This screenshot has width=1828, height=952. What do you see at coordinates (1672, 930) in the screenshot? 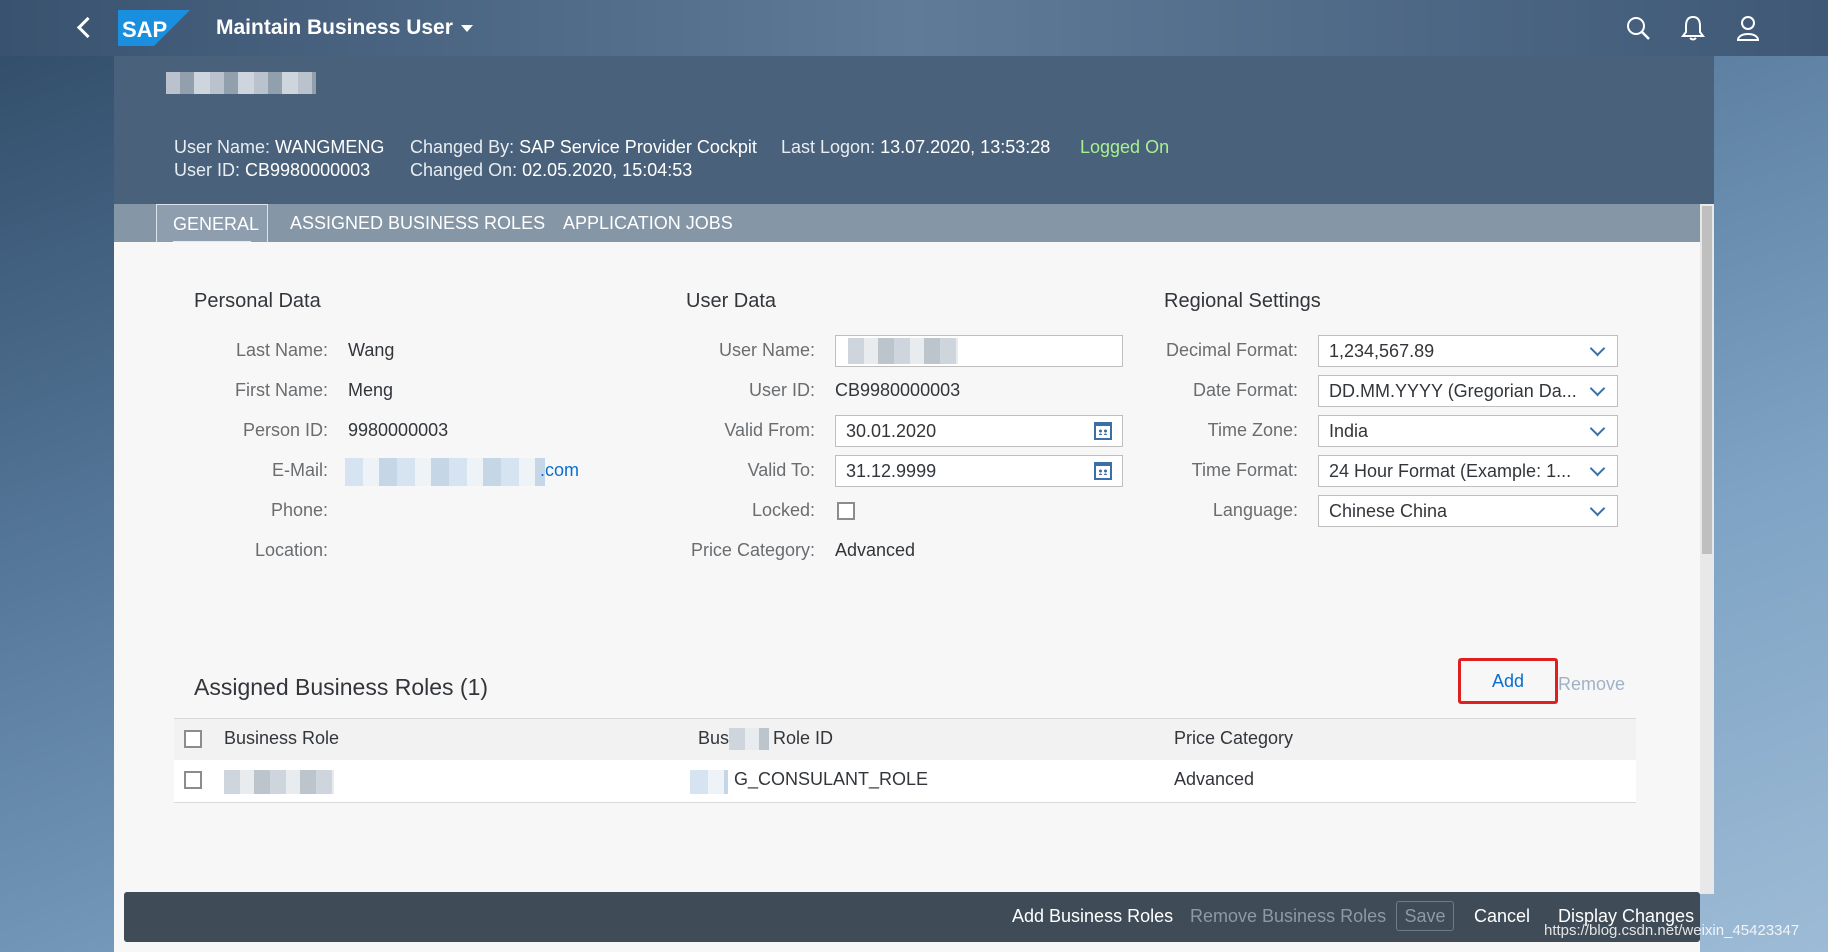
I see `watermark: https://blog.csdn.net/weixin_45423347` at bounding box center [1672, 930].